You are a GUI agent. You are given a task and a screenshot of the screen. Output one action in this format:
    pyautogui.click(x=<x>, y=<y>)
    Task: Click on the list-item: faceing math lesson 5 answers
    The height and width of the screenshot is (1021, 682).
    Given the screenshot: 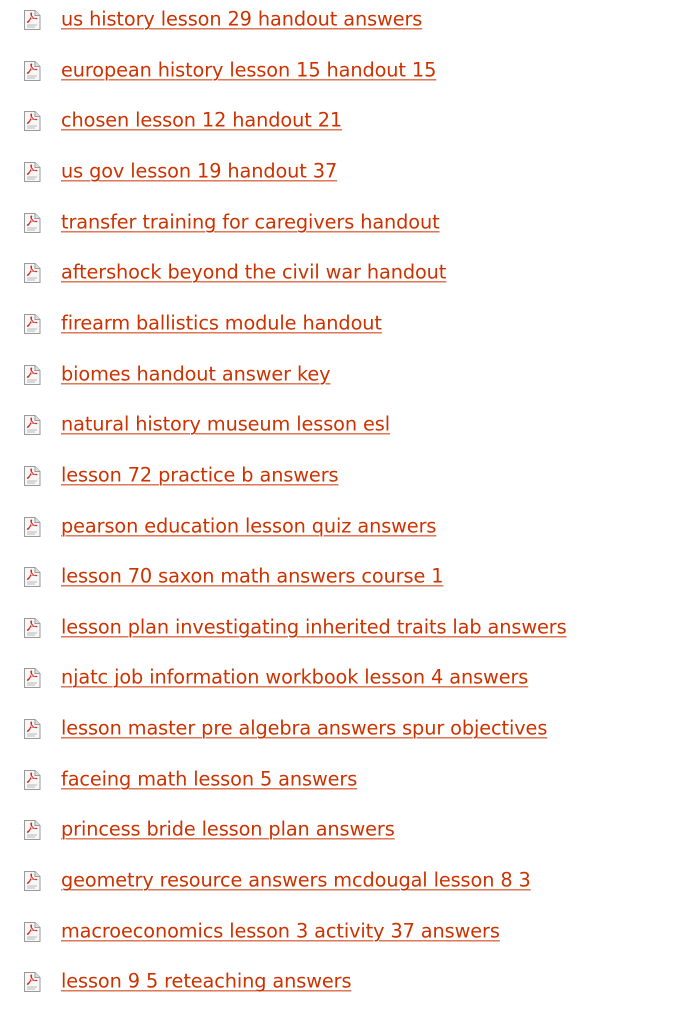 What is the action you would take?
    pyautogui.click(x=341, y=780)
    